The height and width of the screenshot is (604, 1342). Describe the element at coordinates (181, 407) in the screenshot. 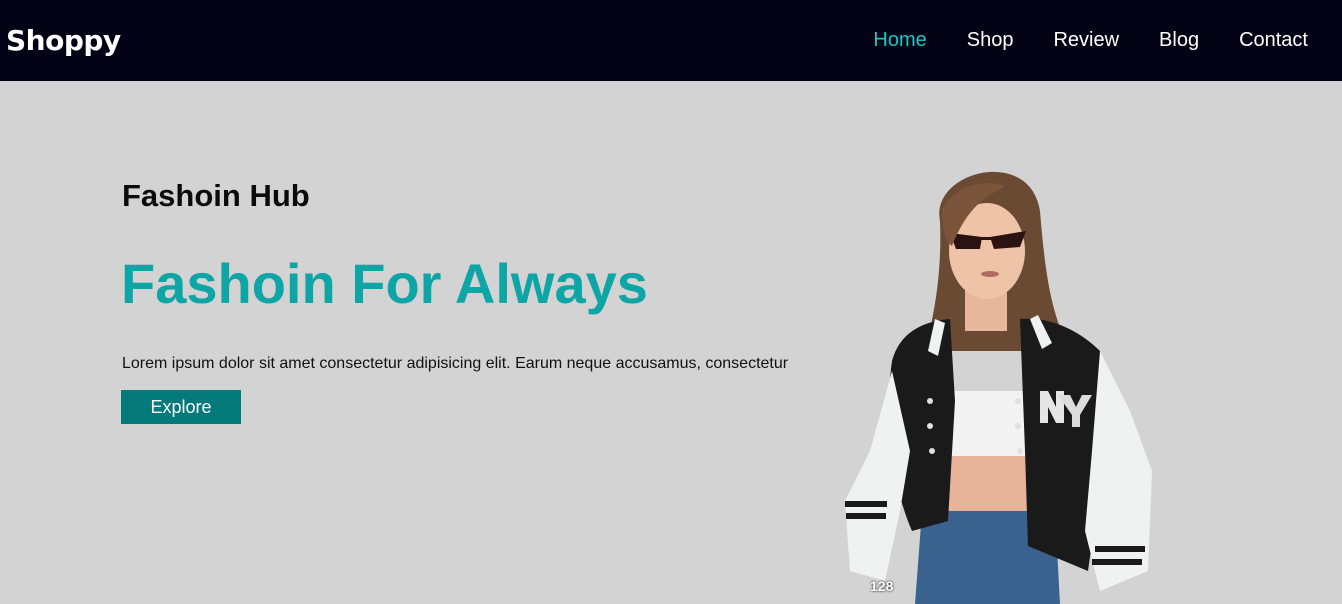

I see `explore-button: Explore` at that location.